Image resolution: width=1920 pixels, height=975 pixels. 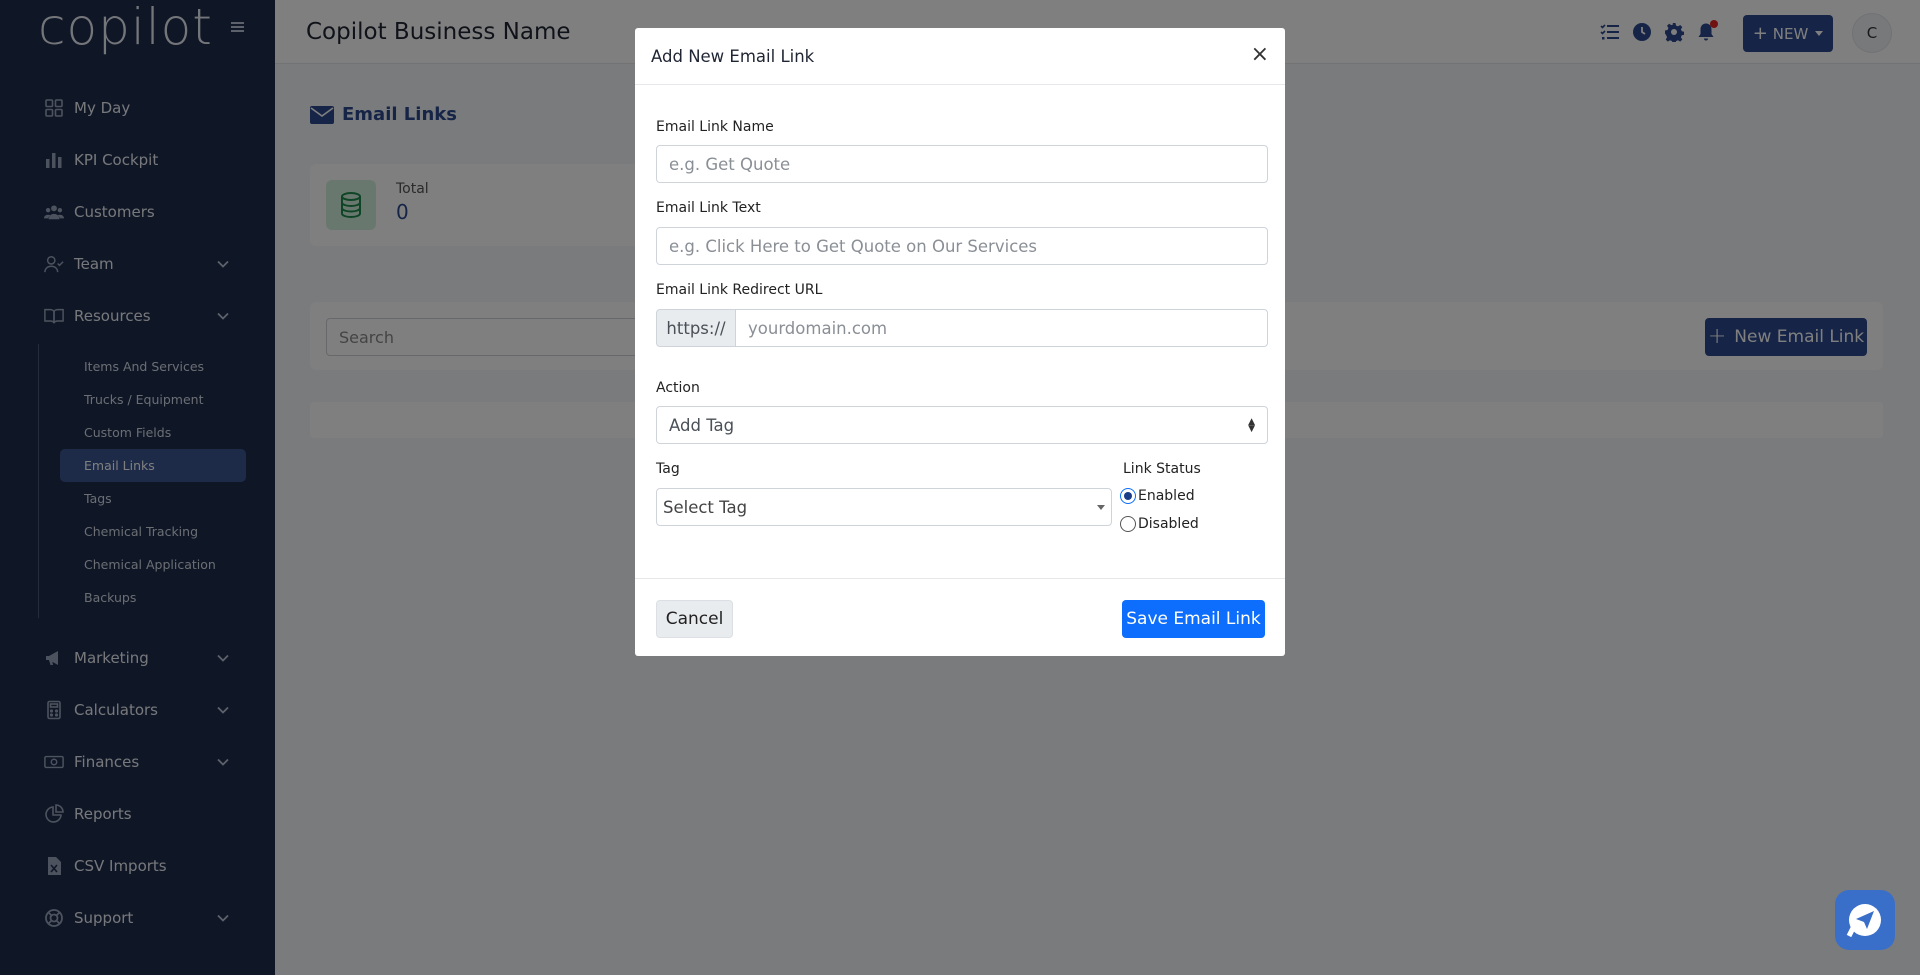 What do you see at coordinates (1001, 328) in the screenshot?
I see `redirect-url-input: yourdomain.com` at bounding box center [1001, 328].